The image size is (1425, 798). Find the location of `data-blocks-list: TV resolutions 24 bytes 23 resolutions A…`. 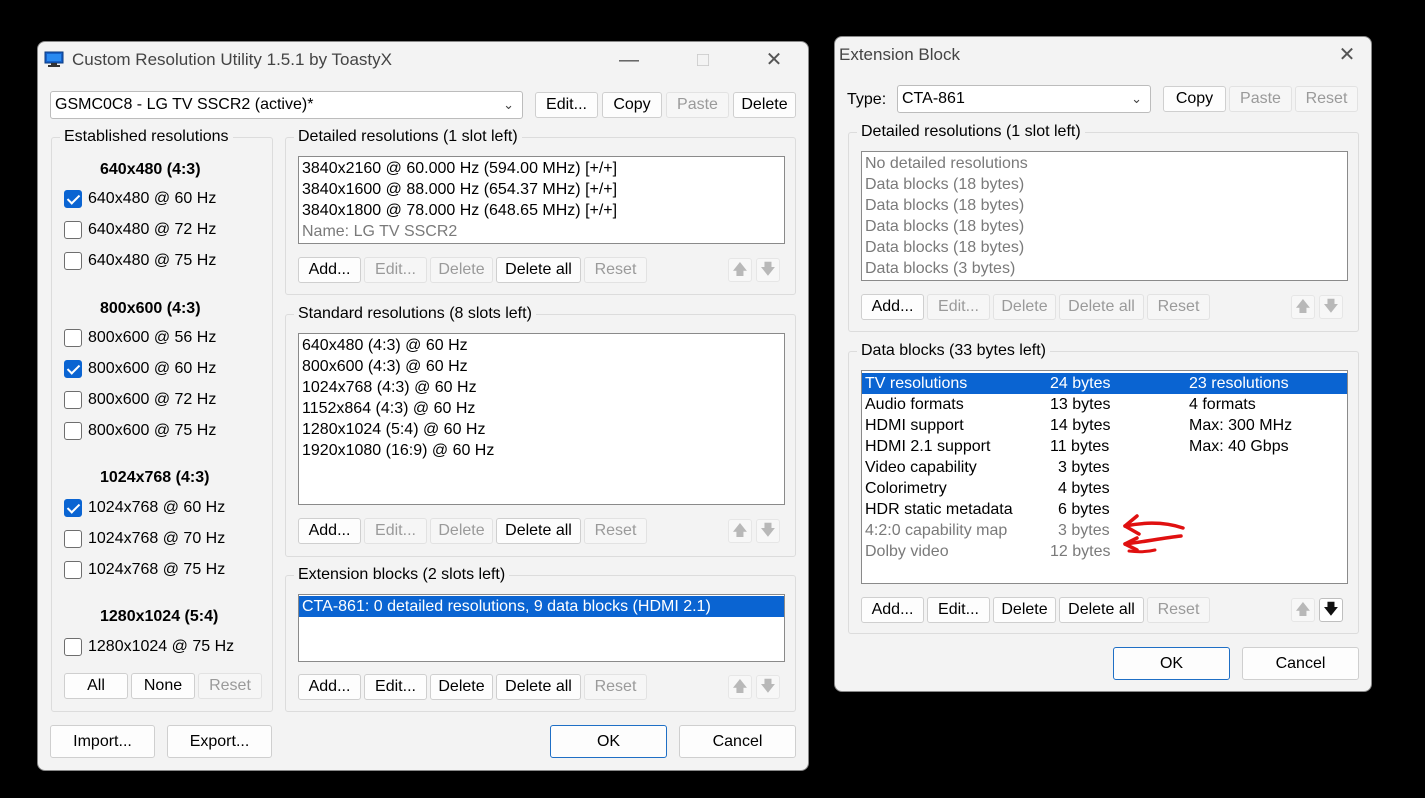

data-blocks-list: TV resolutions 24 bytes 23 resolutions A… is located at coordinates (1104, 477).